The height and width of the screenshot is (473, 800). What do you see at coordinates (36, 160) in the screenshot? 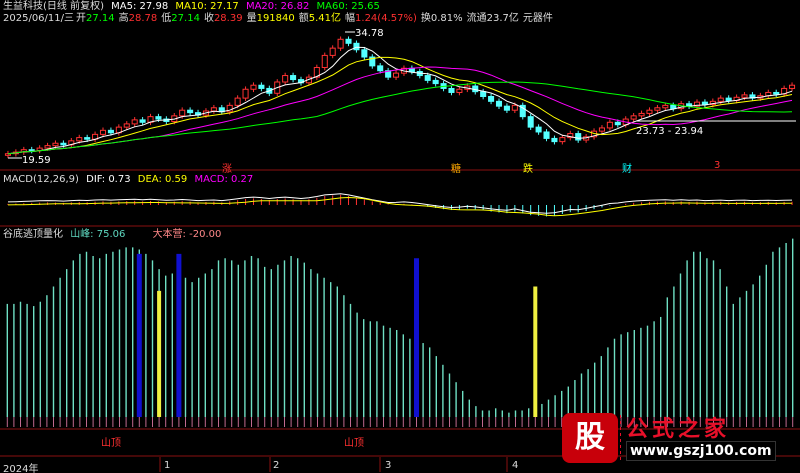
I see `low-price-label: 19.59` at bounding box center [36, 160].